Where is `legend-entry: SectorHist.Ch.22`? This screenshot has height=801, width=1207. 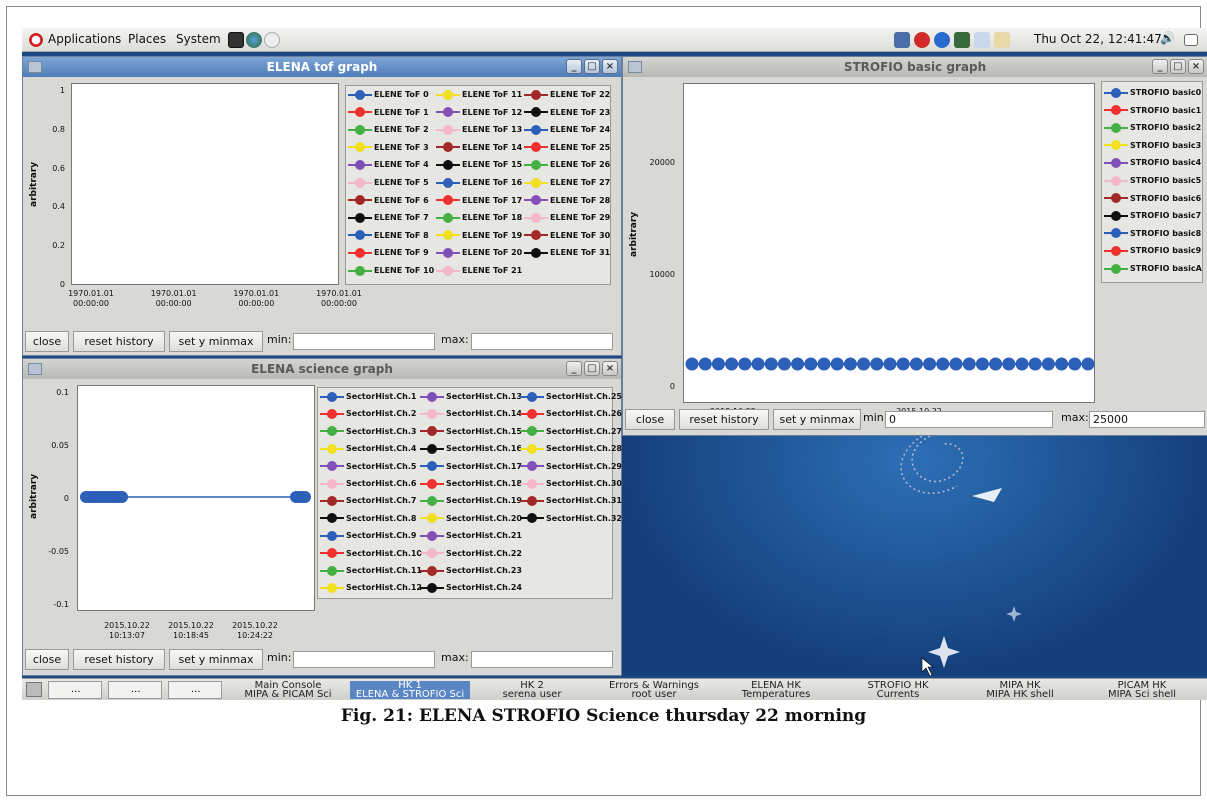 legend-entry: SectorHist.Ch.22 is located at coordinates (471, 554).